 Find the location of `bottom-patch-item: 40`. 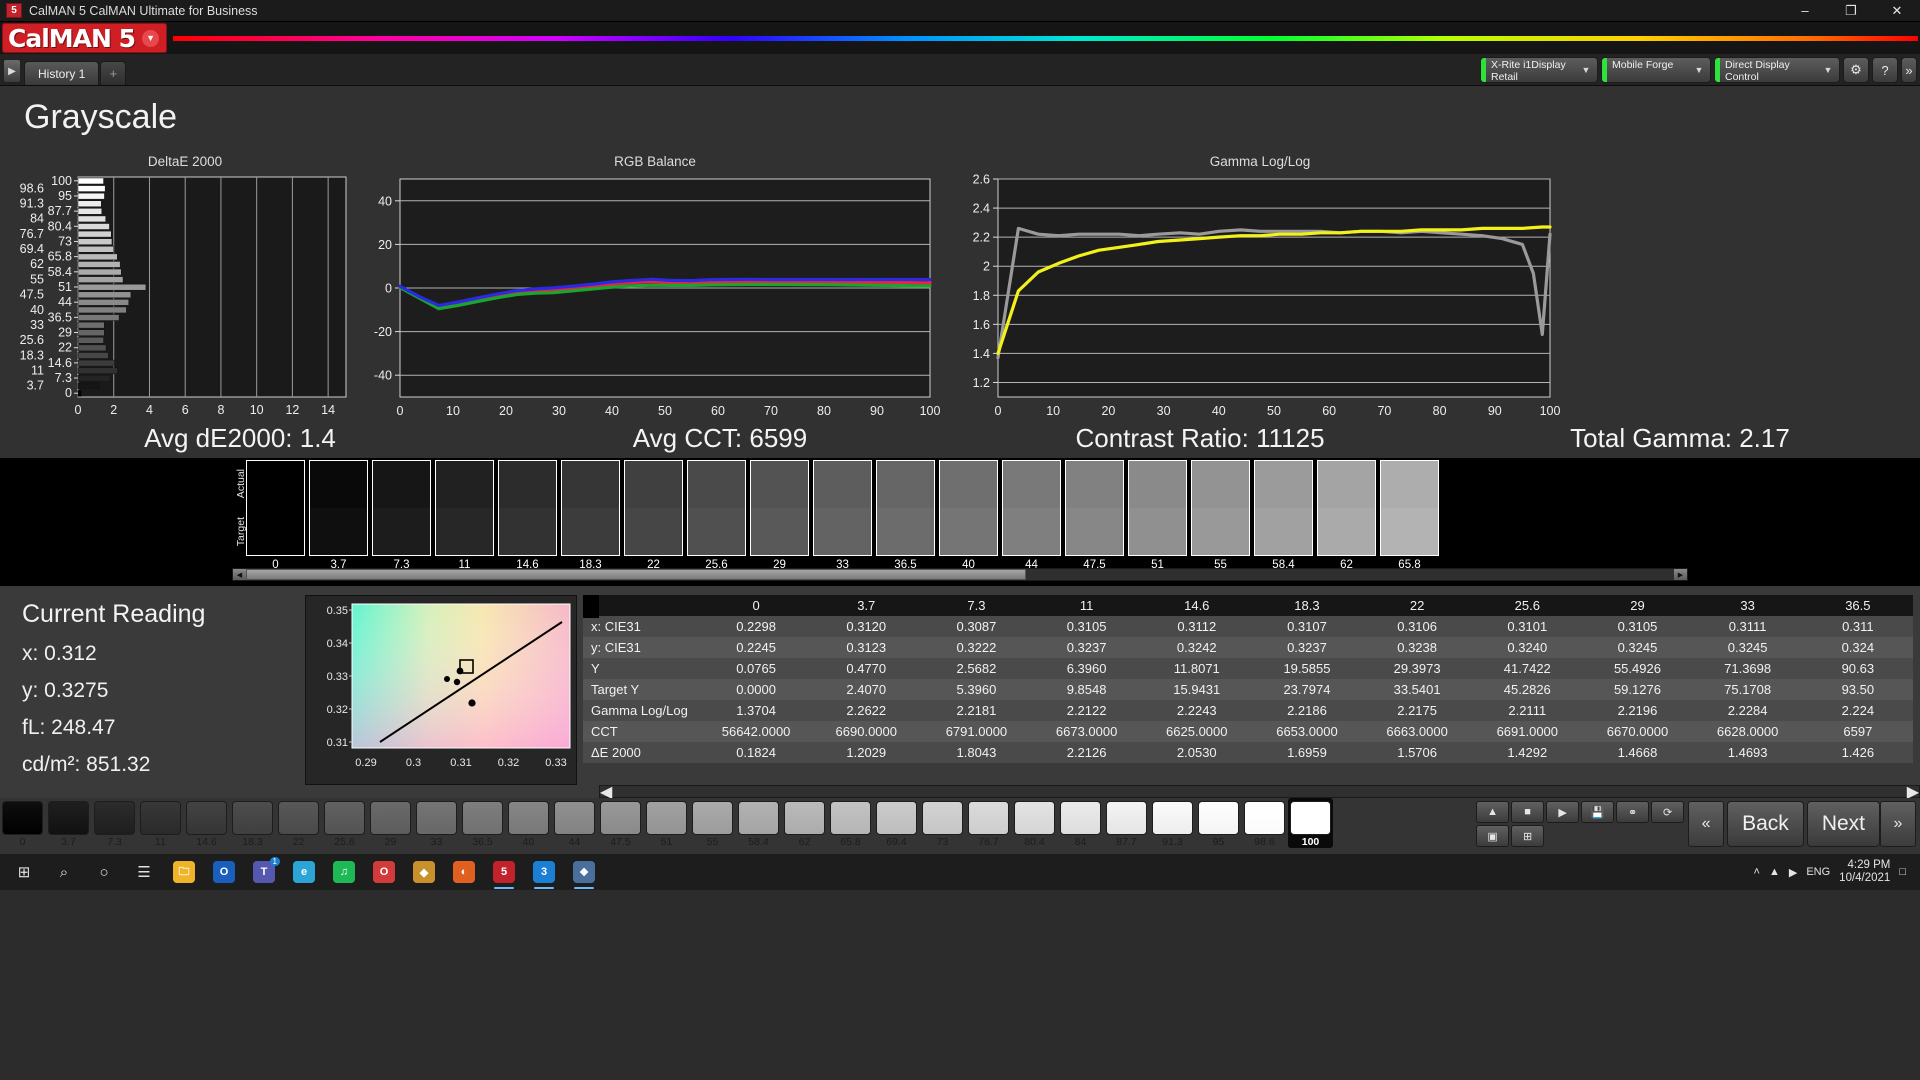

bottom-patch-item: 40 is located at coordinates (528, 823).